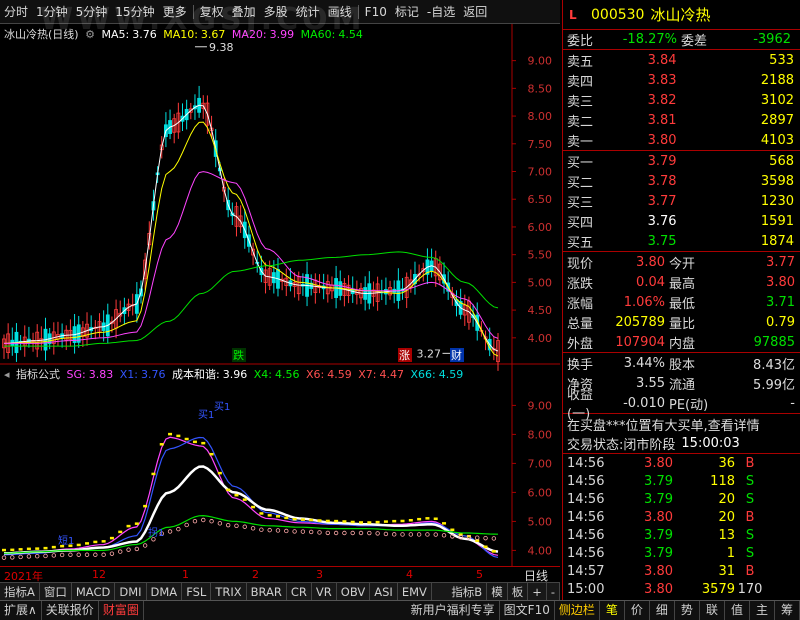  What do you see at coordinates (340, 11) in the screenshot?
I see `toolbar-item: 画线` at bounding box center [340, 11].